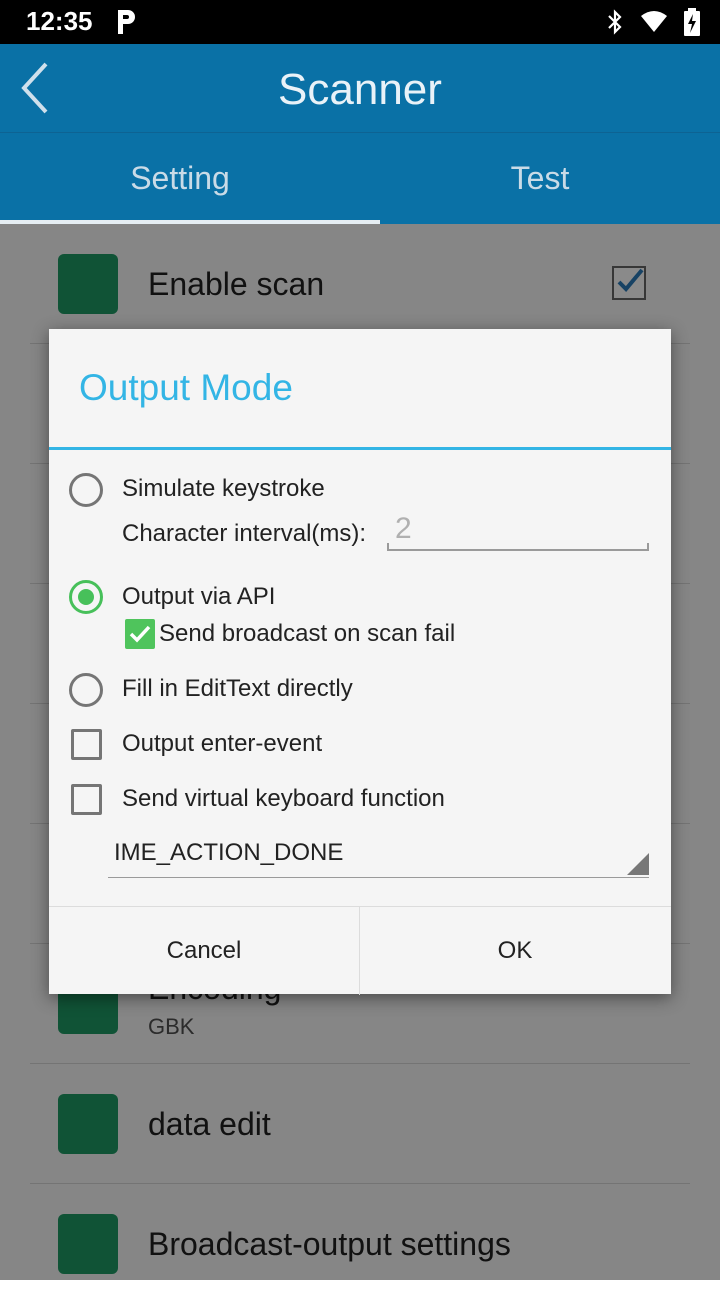 The height and width of the screenshot is (1304, 720). What do you see at coordinates (229, 852) in the screenshot?
I see `ime-action-value: IME_ACTION_DONE` at bounding box center [229, 852].